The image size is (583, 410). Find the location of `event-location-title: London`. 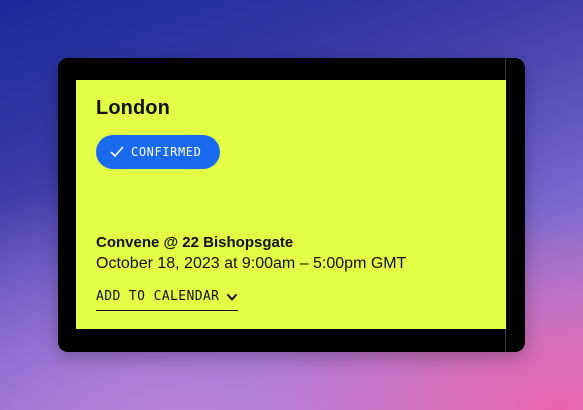

event-location-title: London is located at coordinates (133, 108).